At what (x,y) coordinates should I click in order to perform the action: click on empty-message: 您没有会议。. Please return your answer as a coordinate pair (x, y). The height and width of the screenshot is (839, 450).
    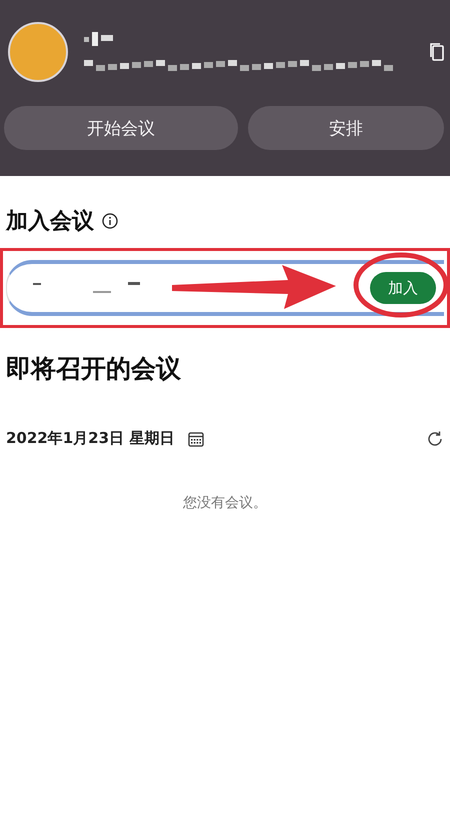
    Looking at the image, I should click on (225, 503).